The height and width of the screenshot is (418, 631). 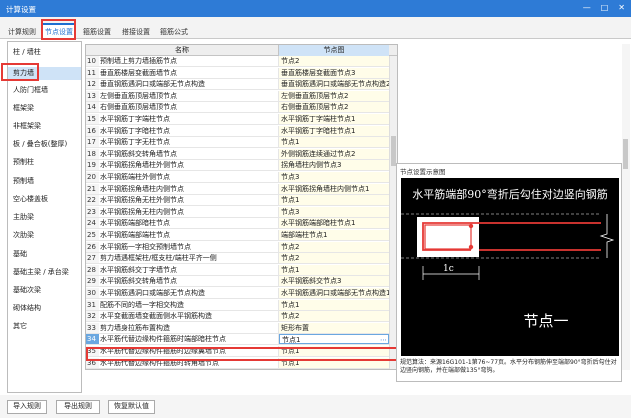 What do you see at coordinates (136, 32) in the screenshot?
I see `tab-lap-settings: 搭接设置` at bounding box center [136, 32].